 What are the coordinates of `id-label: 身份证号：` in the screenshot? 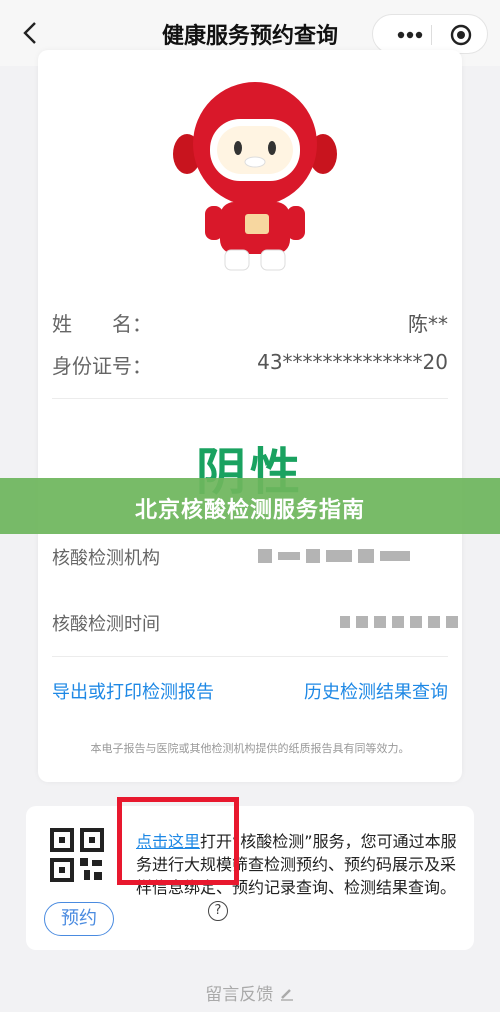 It's located at (102, 366).